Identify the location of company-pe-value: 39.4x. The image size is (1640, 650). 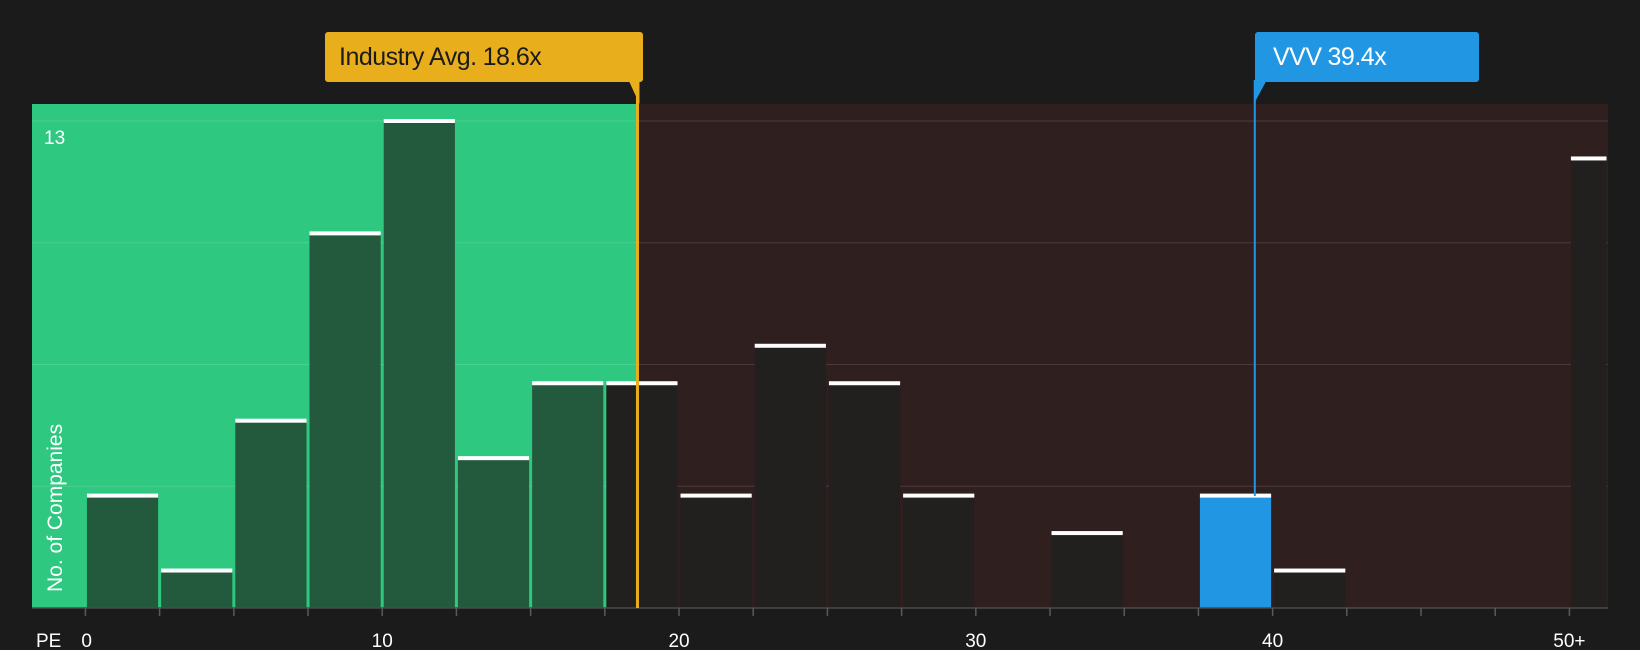
(1357, 57).